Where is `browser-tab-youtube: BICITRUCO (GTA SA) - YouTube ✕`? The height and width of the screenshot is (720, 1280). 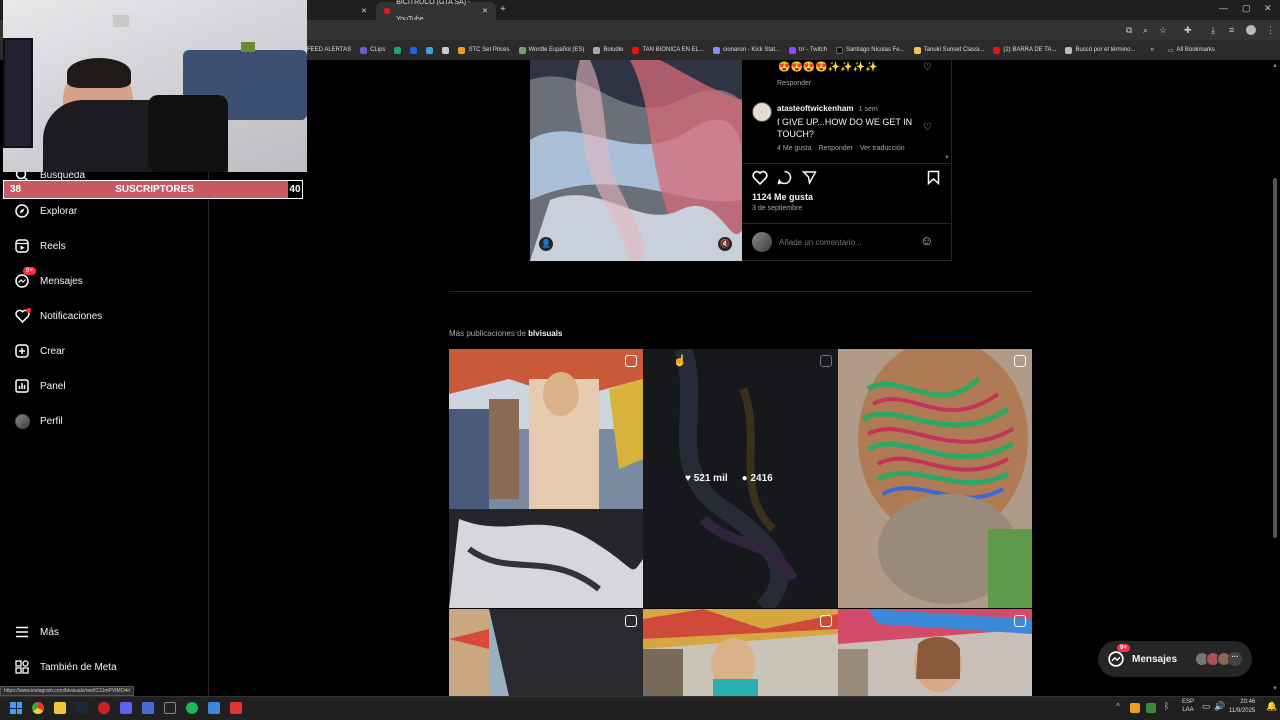 browser-tab-youtube: BICITRUCO (GTA SA) - YouTube ✕ is located at coordinates (436, 11).